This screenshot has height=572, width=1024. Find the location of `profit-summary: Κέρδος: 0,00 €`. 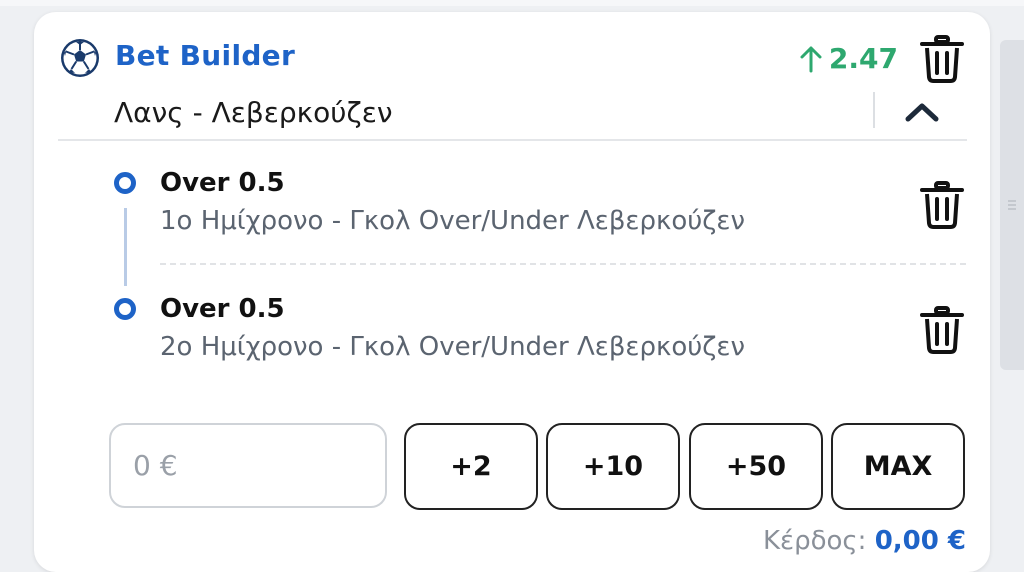

profit-summary: Κέρδος: 0,00 € is located at coordinates (864, 541).